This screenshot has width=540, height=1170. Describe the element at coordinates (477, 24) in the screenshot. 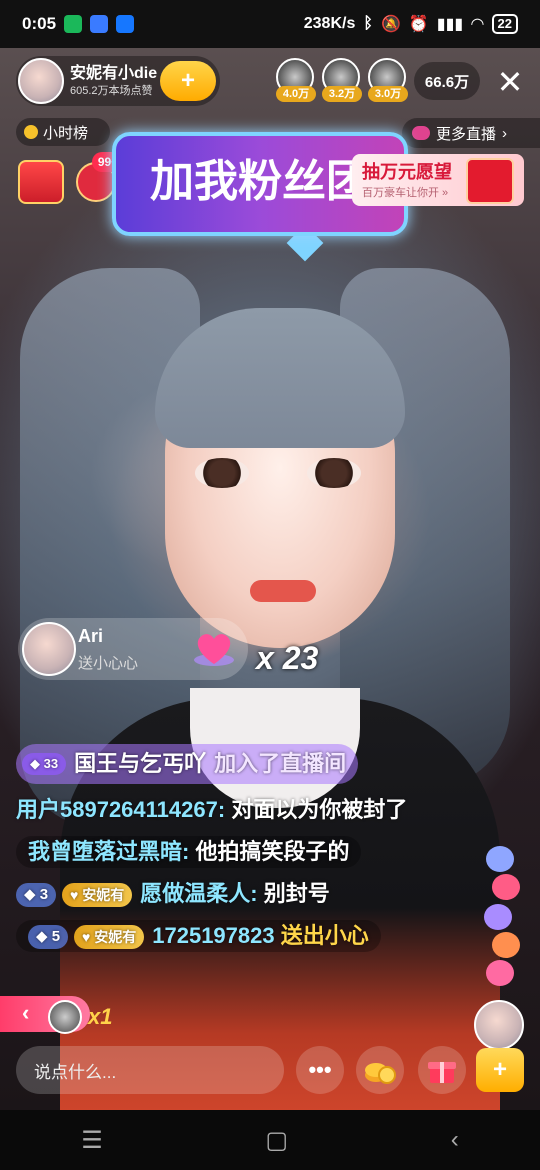

I see `wifi-icon: ◠` at that location.